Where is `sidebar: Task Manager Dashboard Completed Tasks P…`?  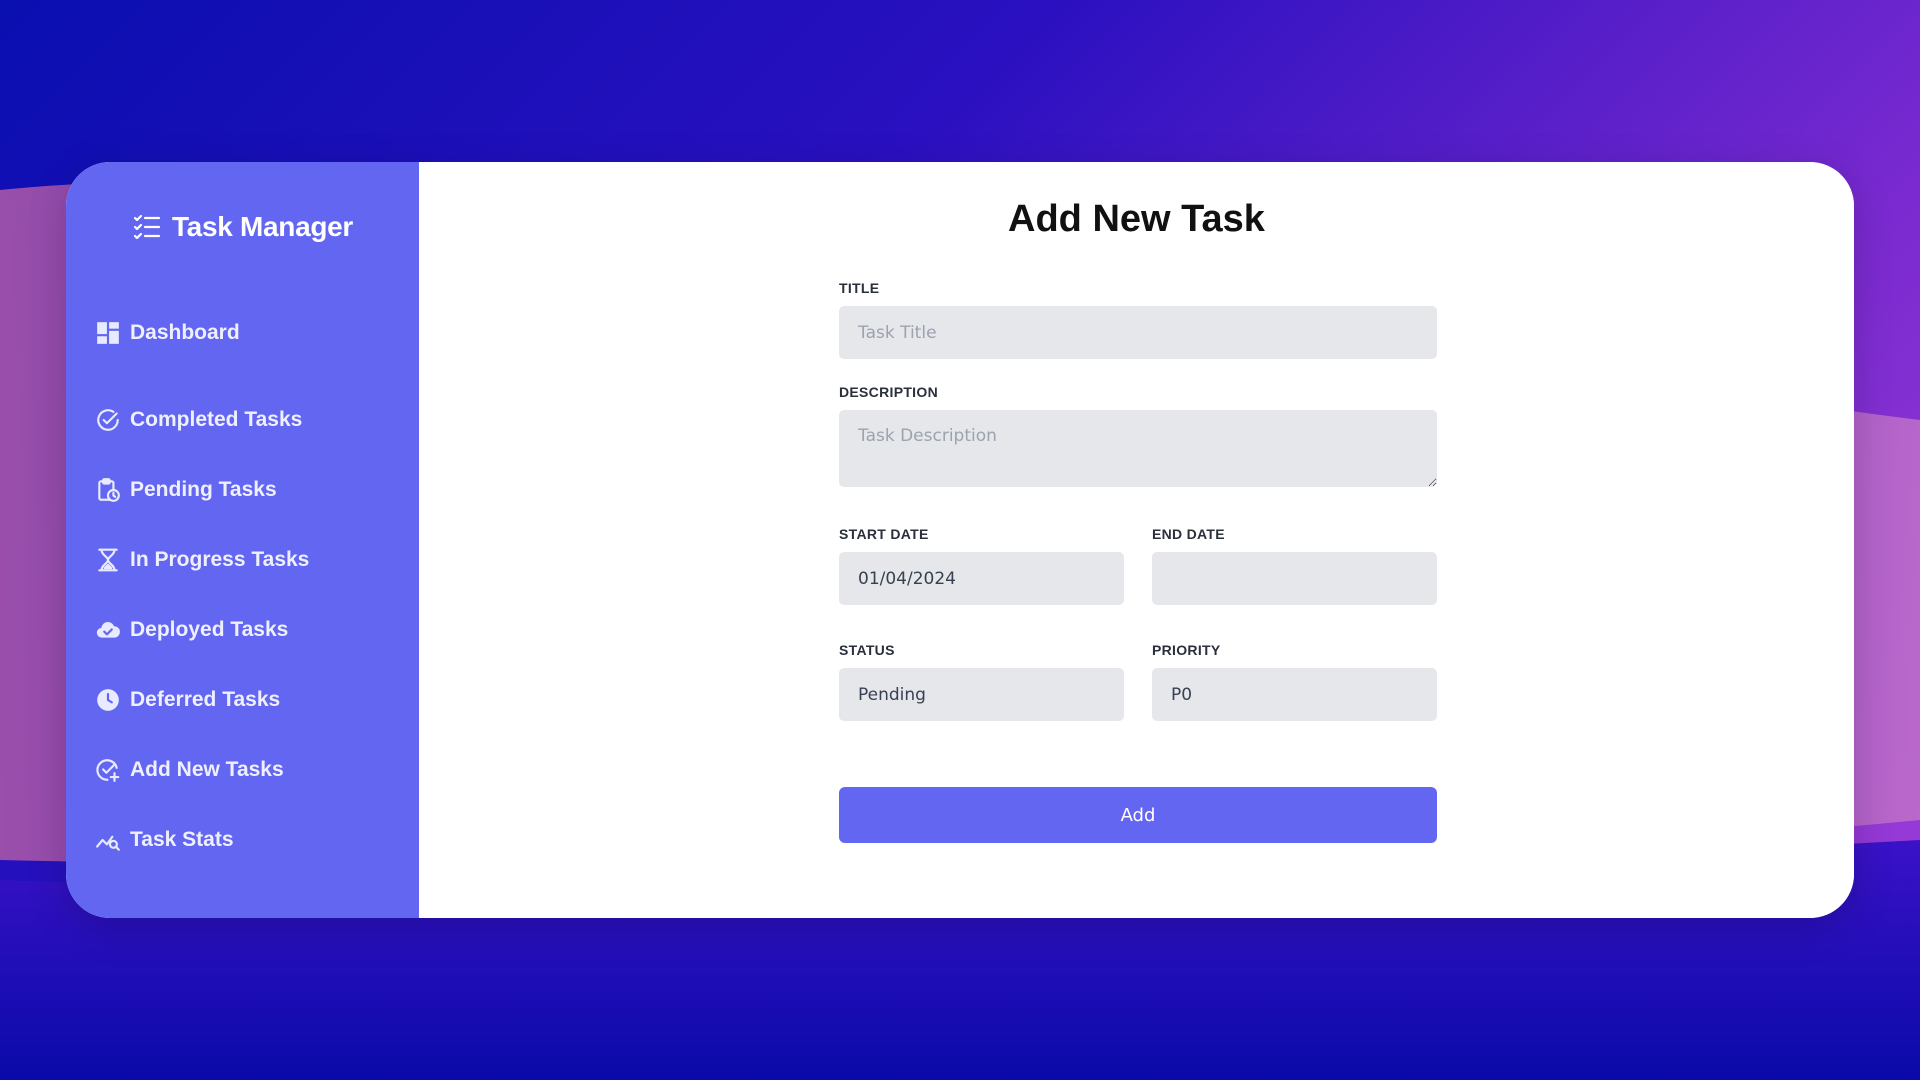
sidebar: Task Manager Dashboard Completed Tasks P… is located at coordinates (242, 540).